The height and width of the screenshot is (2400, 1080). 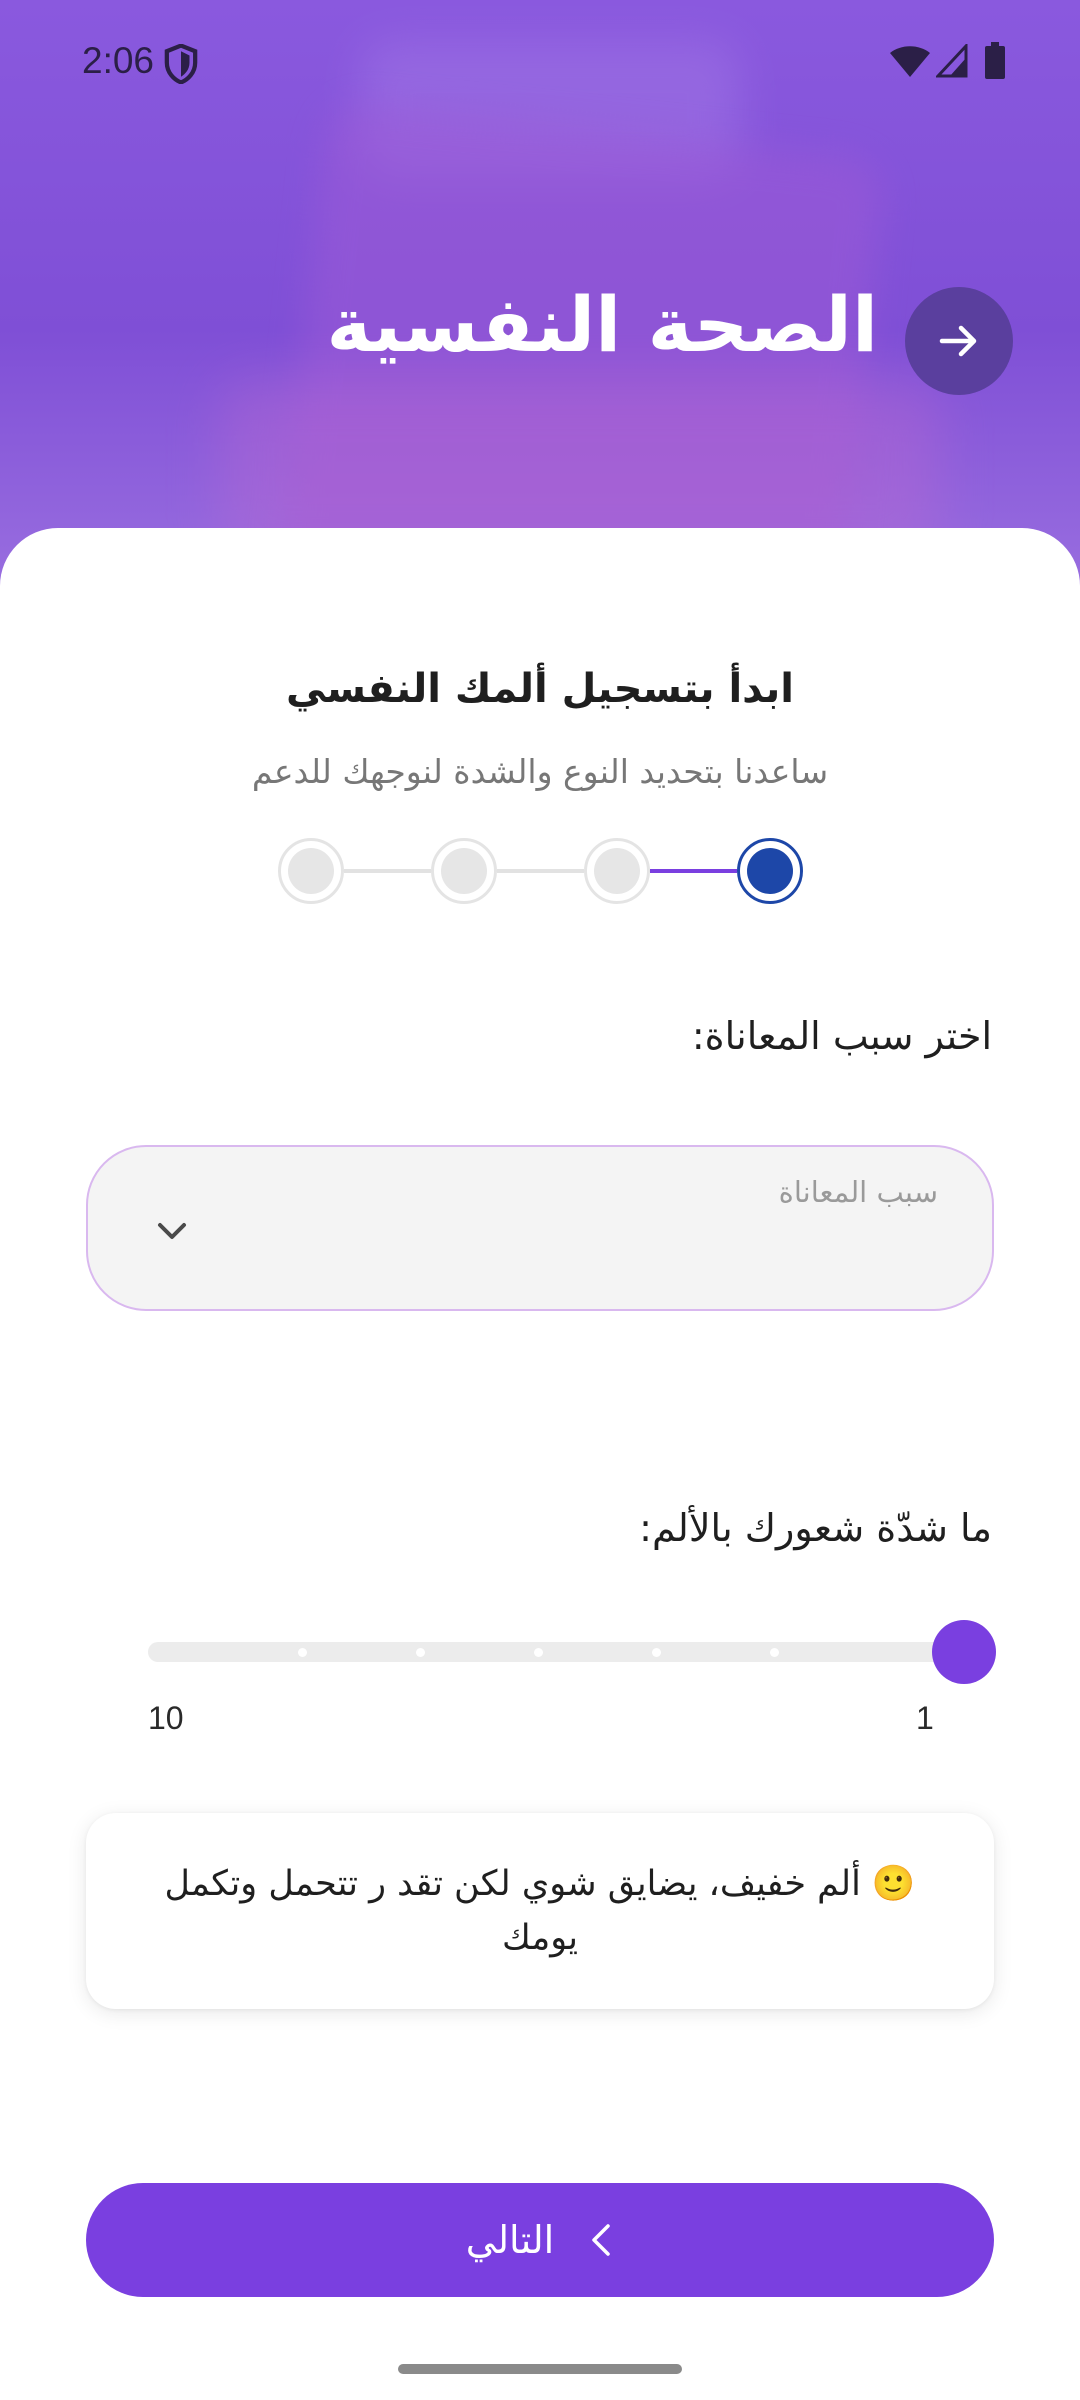 I want to click on back-button, so click(x=959, y=341).